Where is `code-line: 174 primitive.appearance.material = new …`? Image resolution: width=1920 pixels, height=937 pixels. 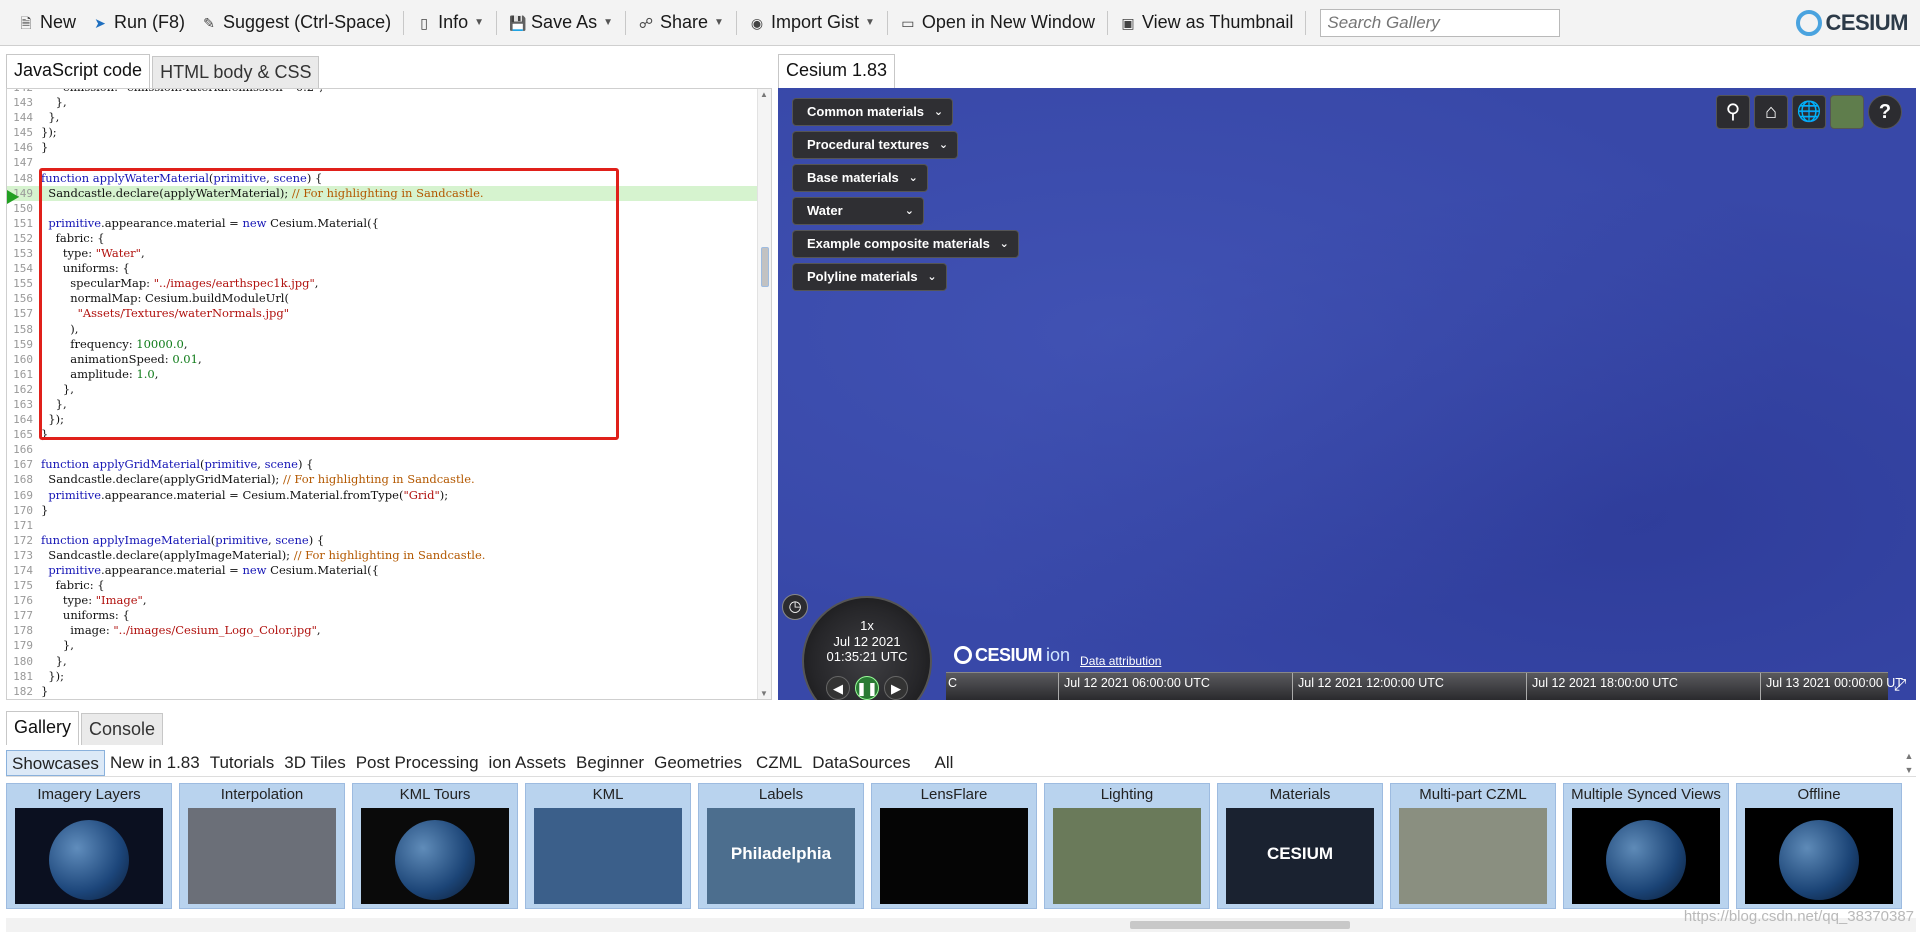
code-line: 174 primitive.appearance.material = new … is located at coordinates (383, 570).